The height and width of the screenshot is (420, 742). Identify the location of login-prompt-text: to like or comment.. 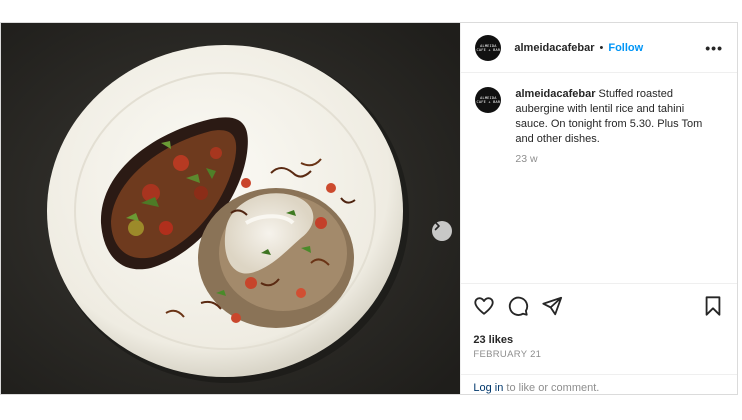
(551, 388).